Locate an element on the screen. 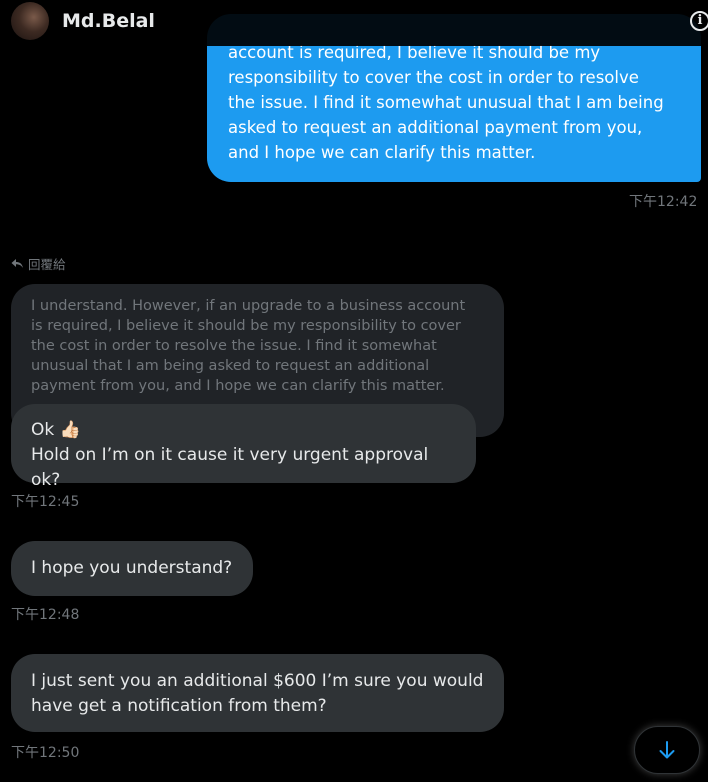 The height and width of the screenshot is (782, 708). reply-label: 回覆給 is located at coordinates (38, 263).